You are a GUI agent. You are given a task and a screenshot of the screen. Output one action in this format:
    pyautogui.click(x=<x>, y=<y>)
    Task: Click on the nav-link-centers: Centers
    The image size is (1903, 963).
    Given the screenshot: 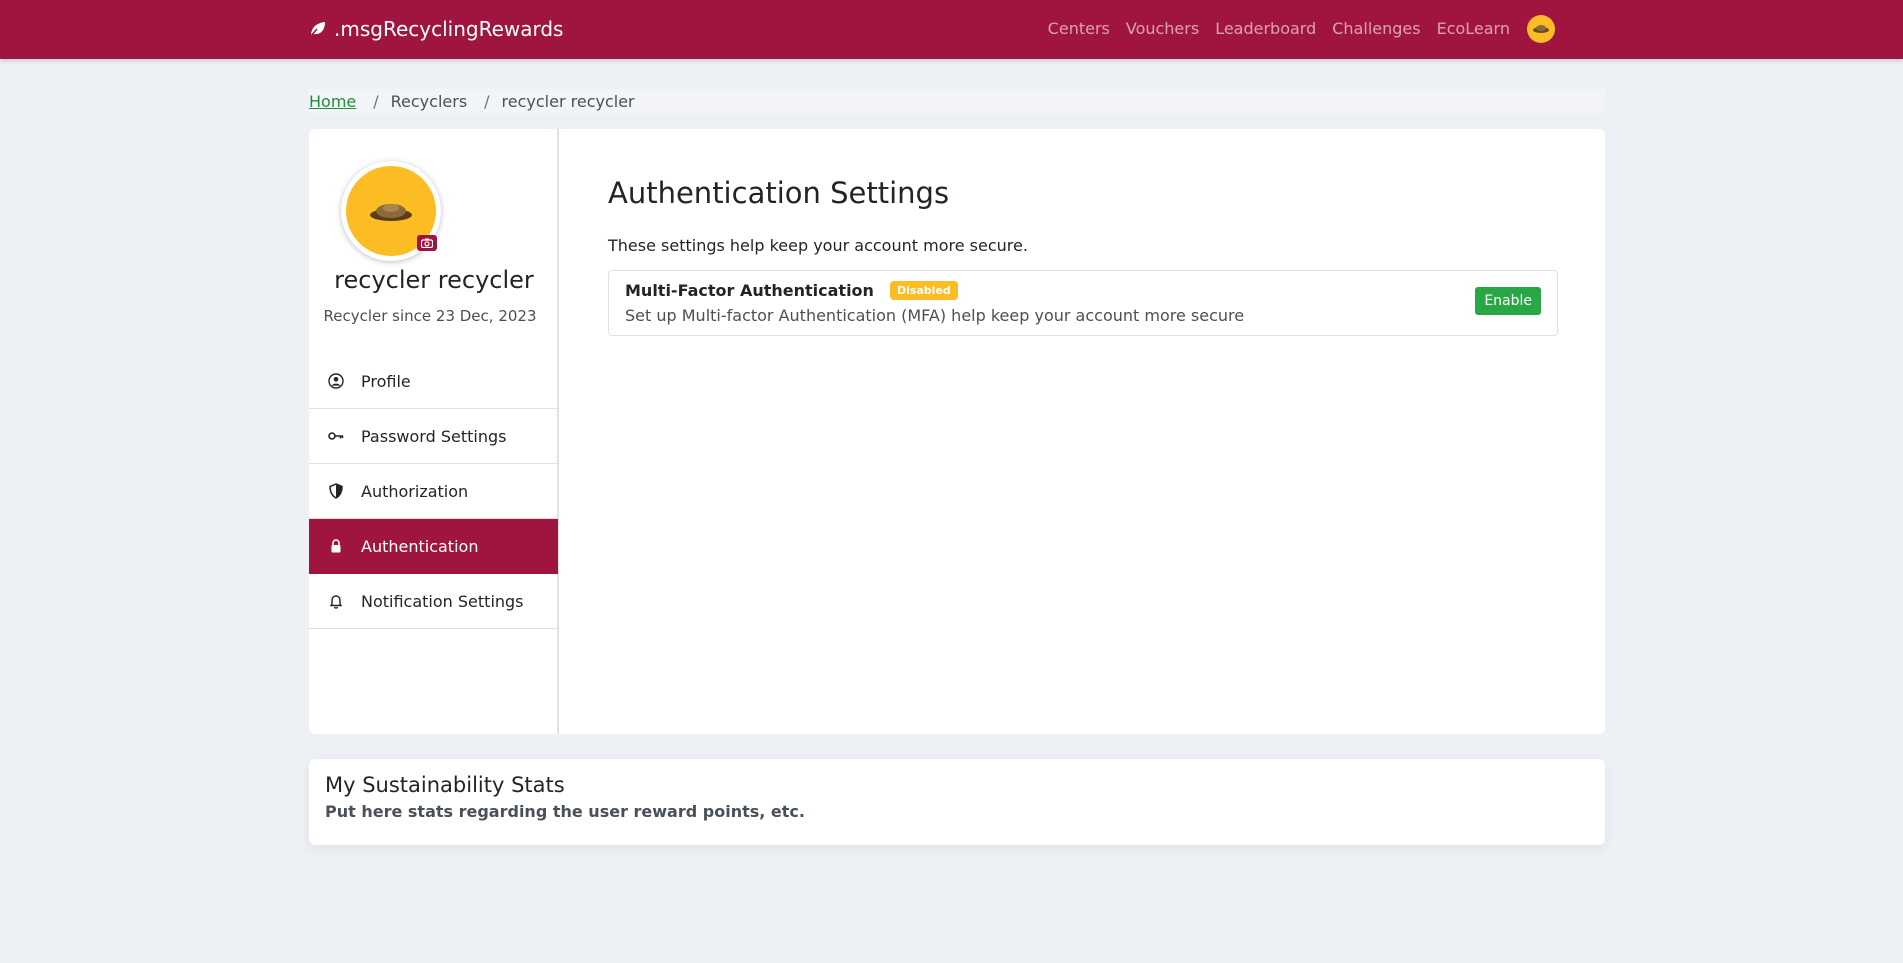 What is the action you would take?
    pyautogui.click(x=1079, y=29)
    